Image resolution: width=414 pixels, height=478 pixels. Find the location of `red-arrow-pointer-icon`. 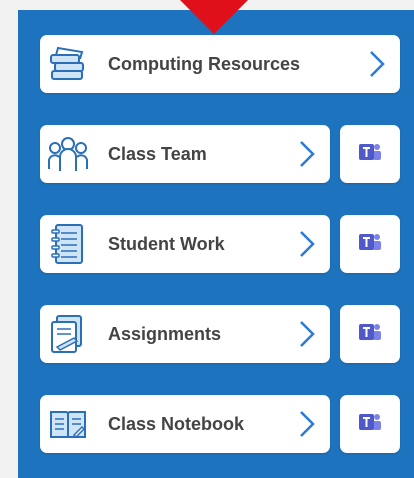

red-arrow-pointer-icon is located at coordinates (214, 17).